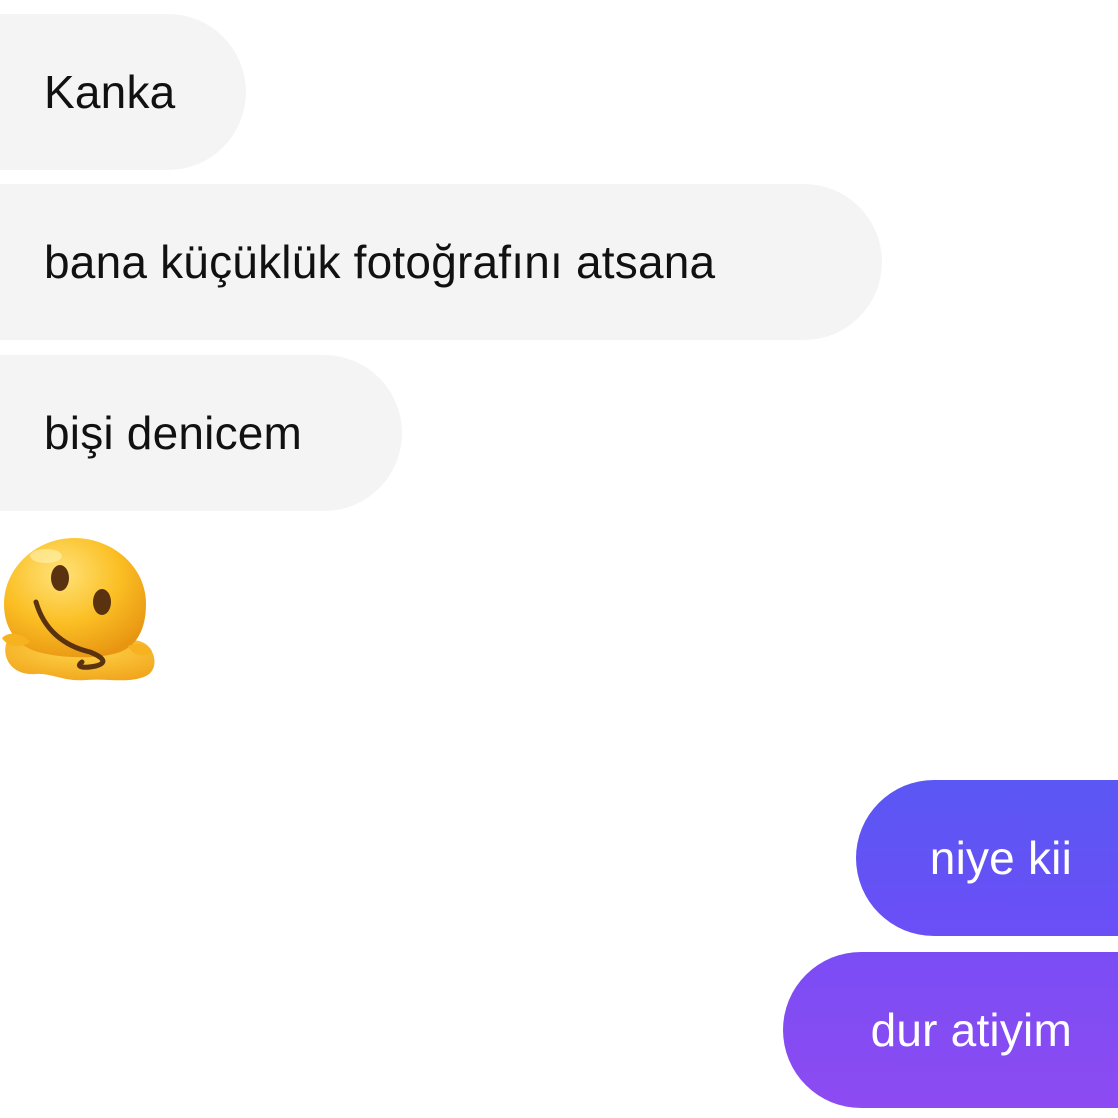 Image resolution: width=1118 pixels, height=1118 pixels. I want to click on melting-face-emoji-icon, so click(80, 610).